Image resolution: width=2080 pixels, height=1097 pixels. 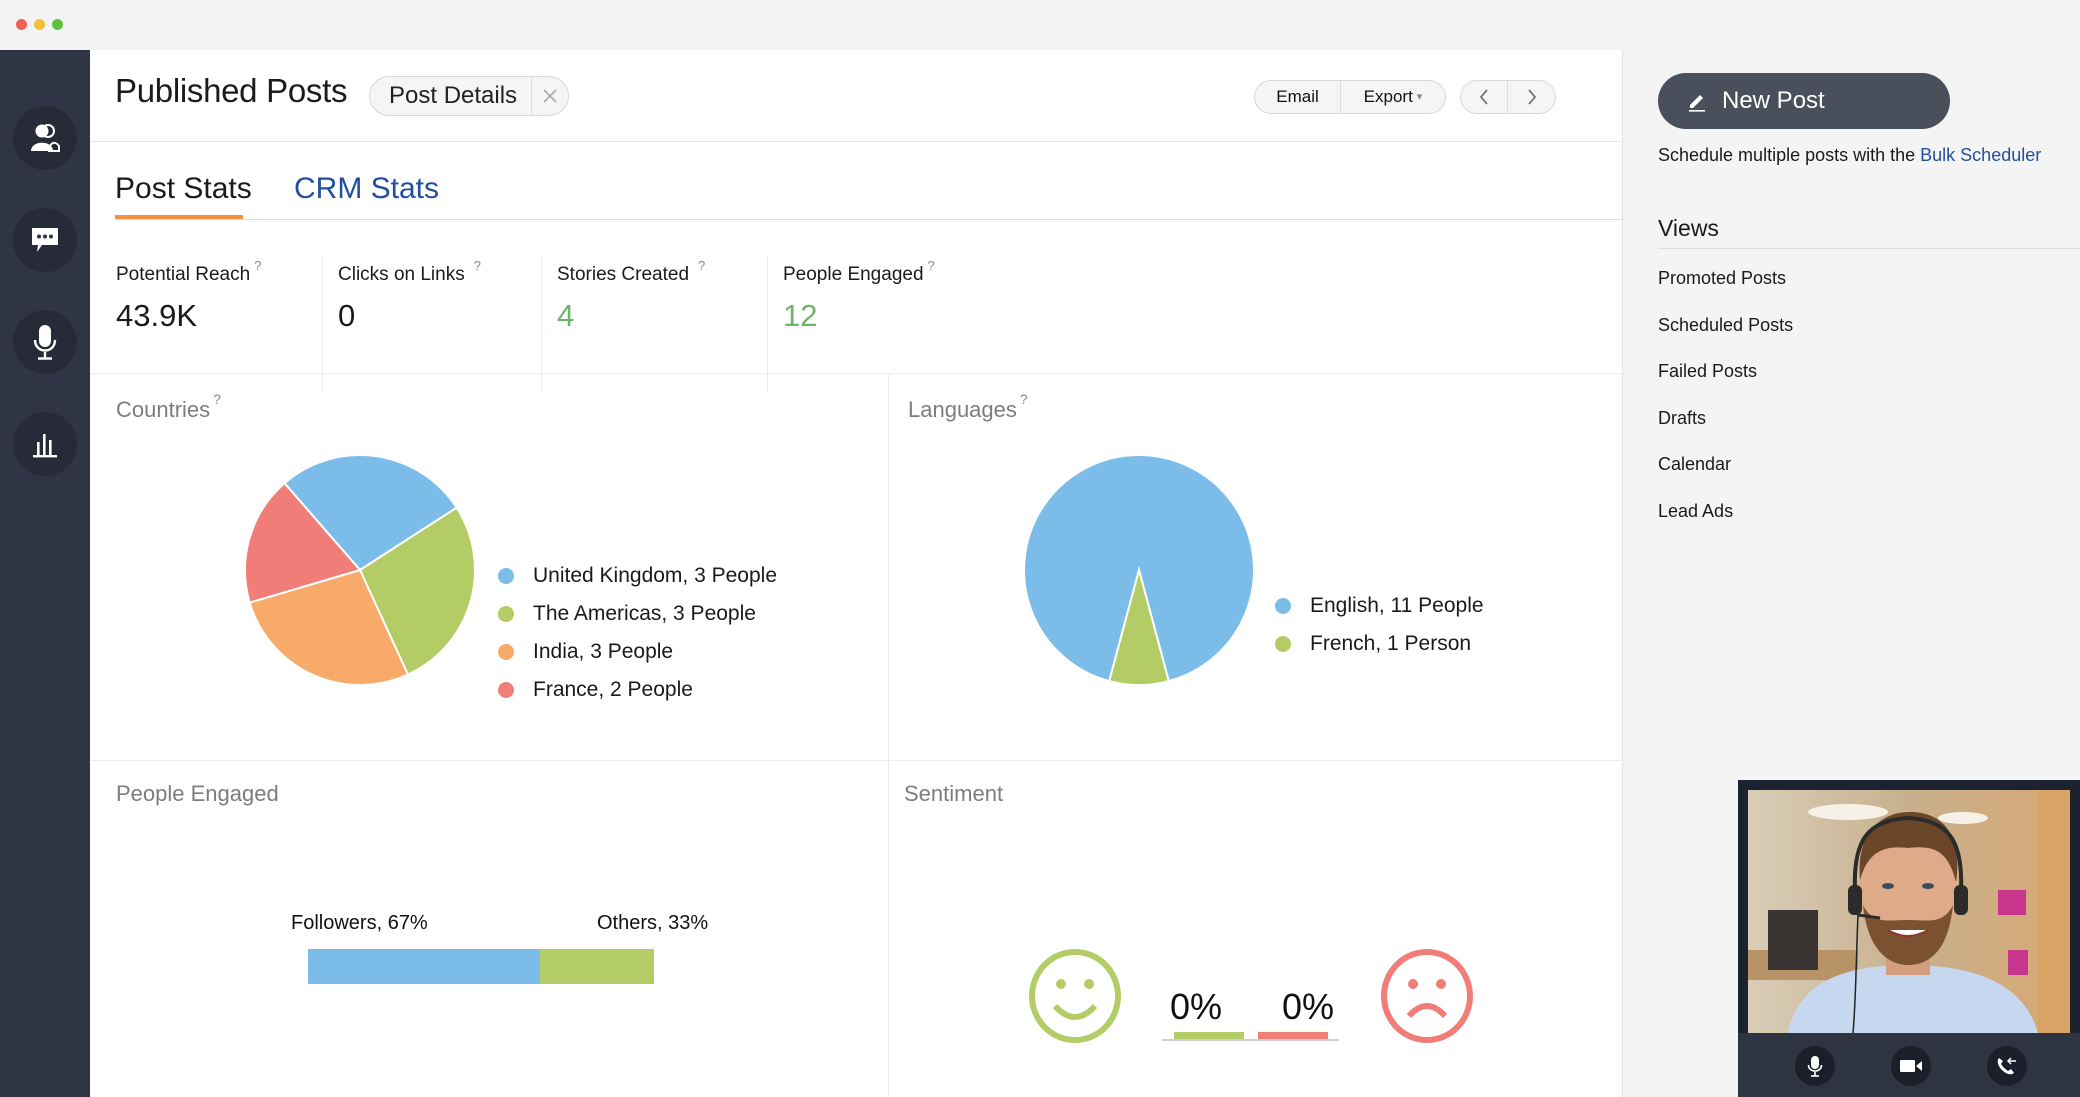 I want to click on legend-item: The Americas, 3 People, so click(x=637, y=614).